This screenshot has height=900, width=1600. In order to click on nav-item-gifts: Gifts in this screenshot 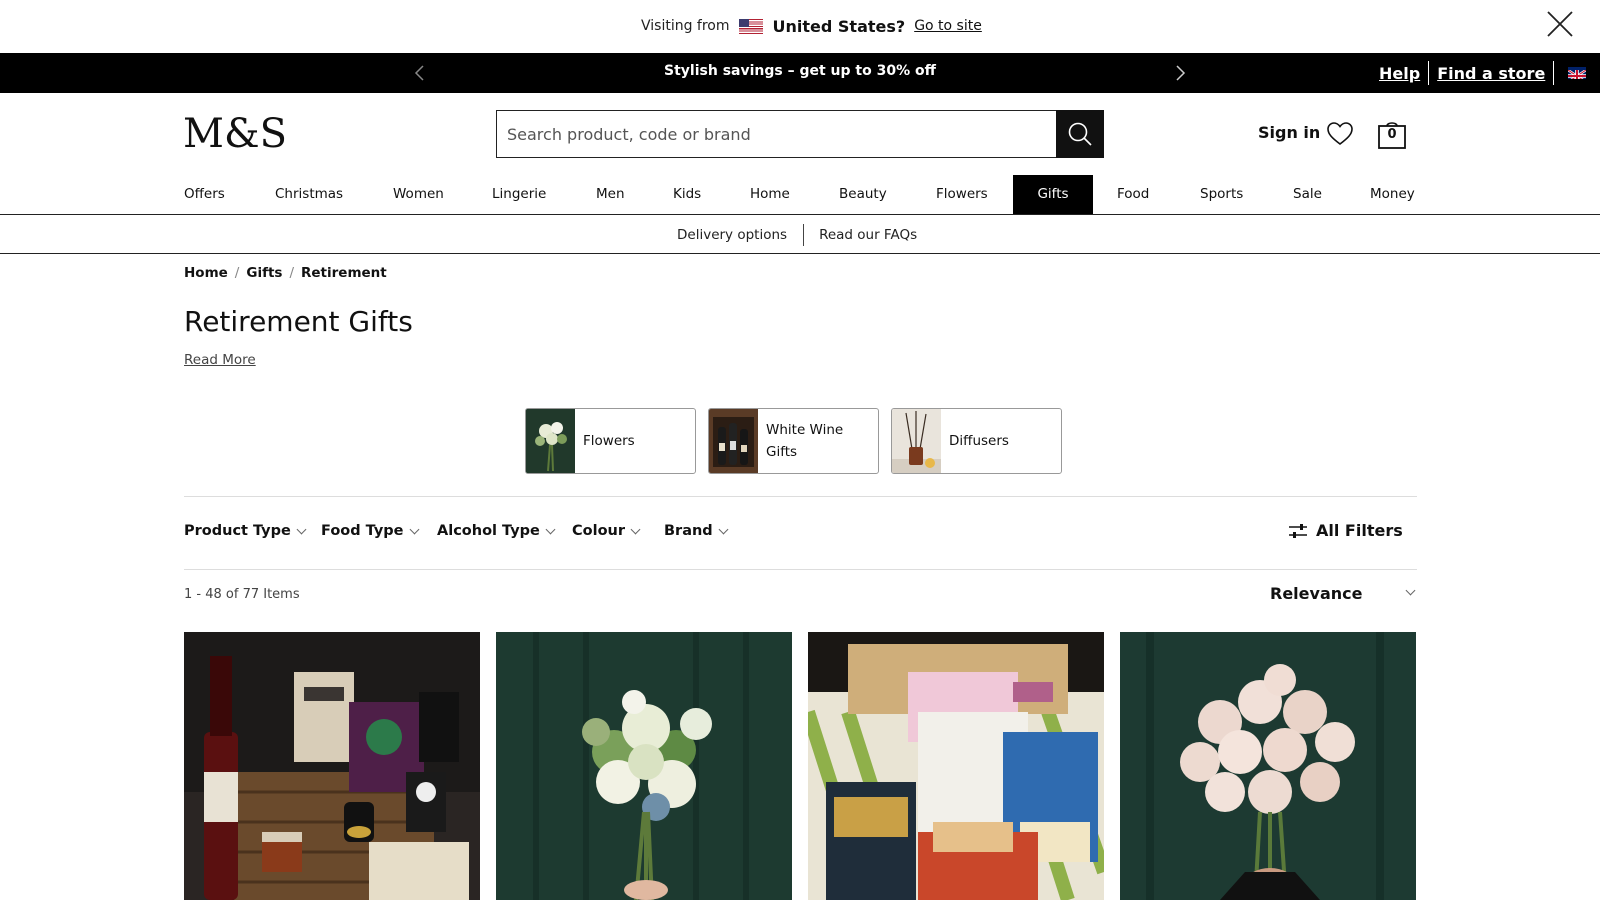, I will do `click(1053, 194)`.